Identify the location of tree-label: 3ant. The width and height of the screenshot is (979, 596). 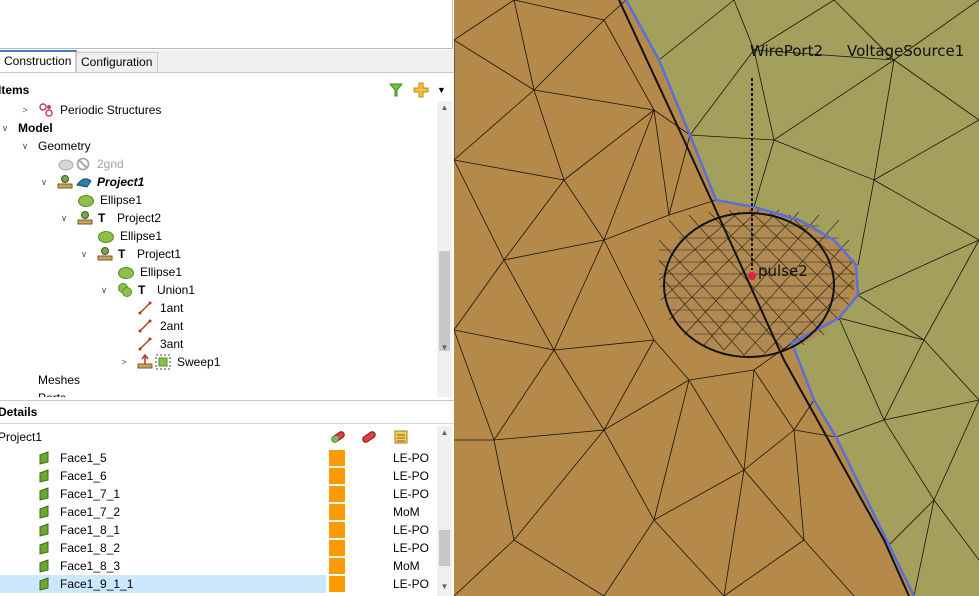
(172, 344).